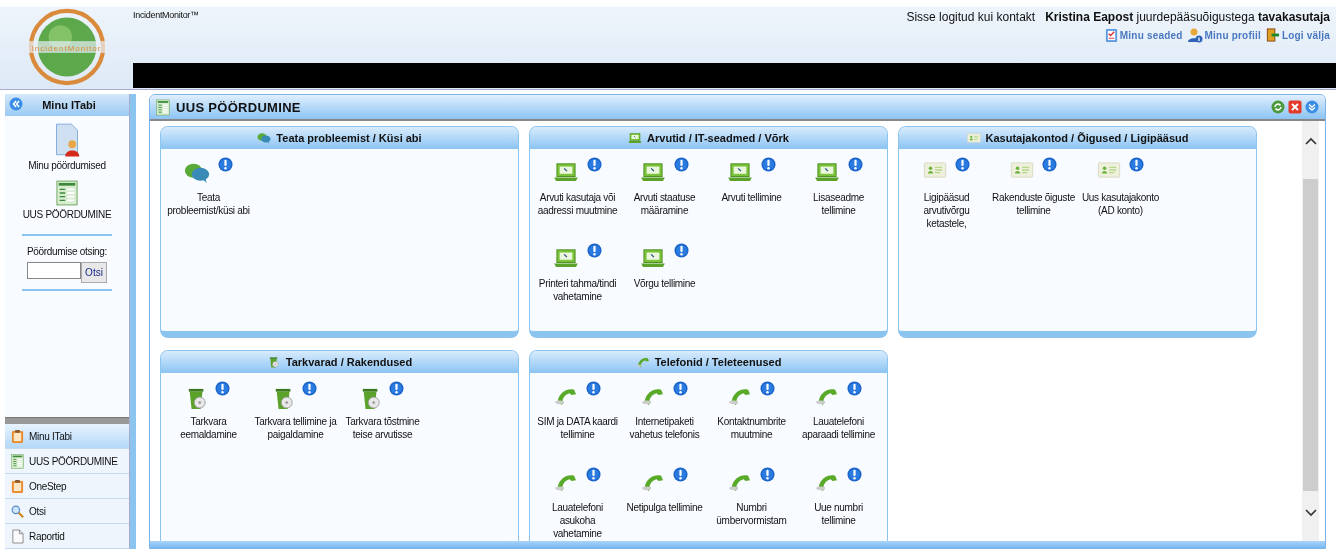 The width and height of the screenshot is (1336, 549). I want to click on request-type: Numbri ümbervormistam, so click(751, 503).